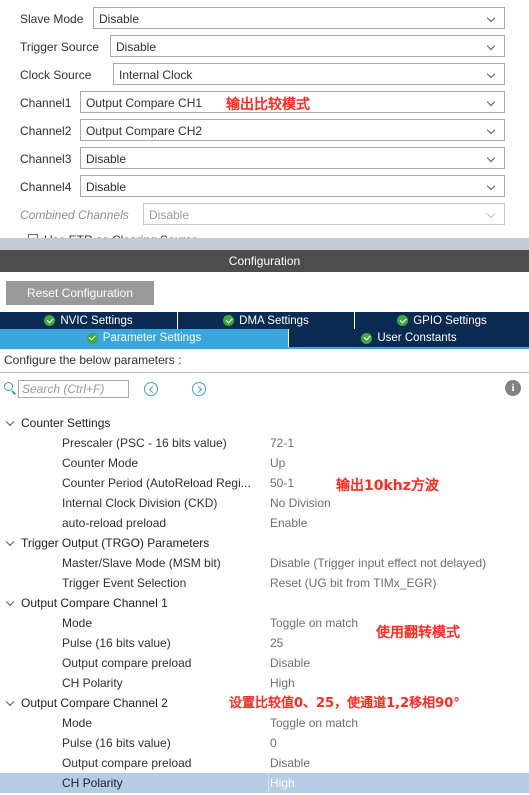 This screenshot has height=795, width=529. I want to click on parameter-value: 25, so click(276, 643).